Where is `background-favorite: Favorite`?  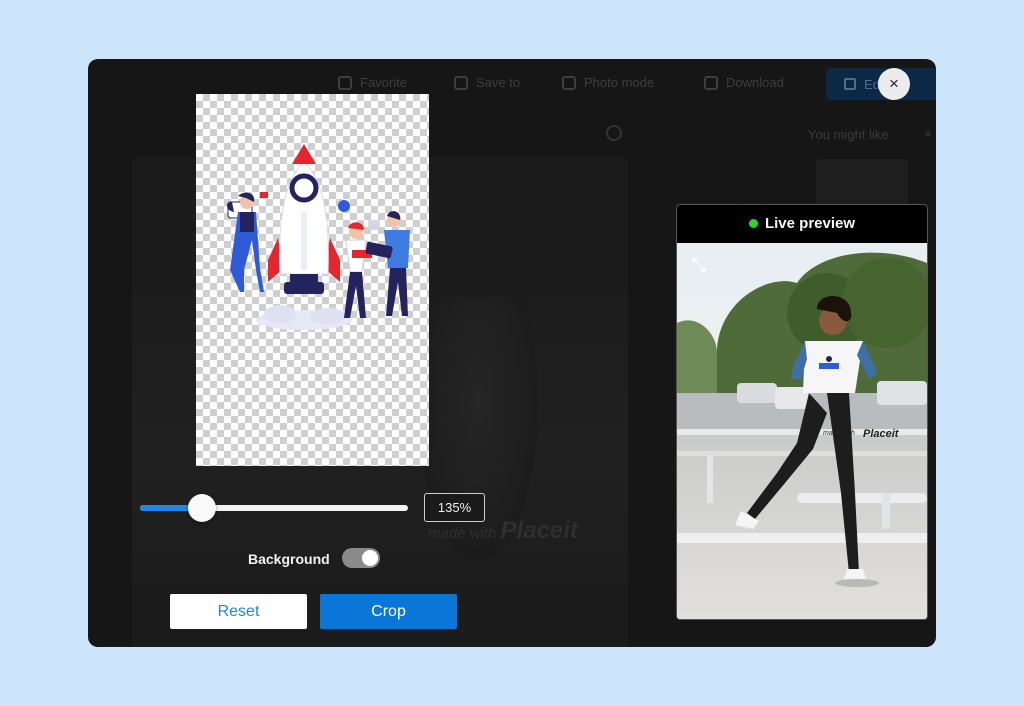 background-favorite: Favorite is located at coordinates (372, 82).